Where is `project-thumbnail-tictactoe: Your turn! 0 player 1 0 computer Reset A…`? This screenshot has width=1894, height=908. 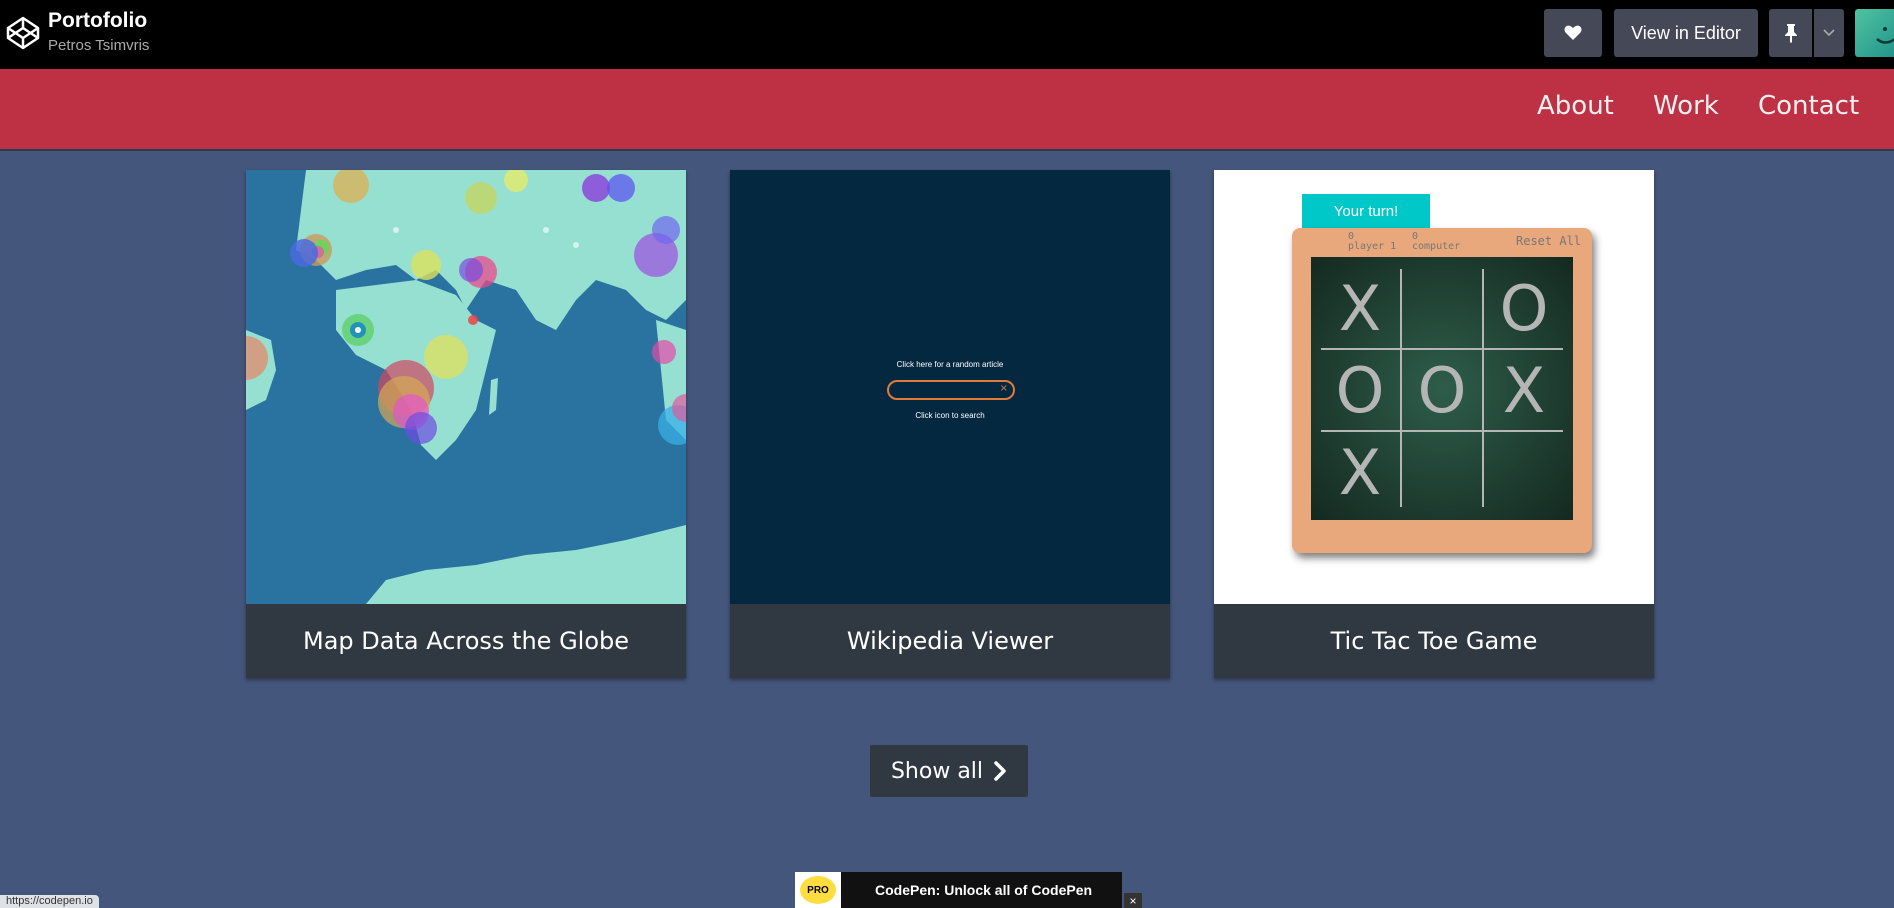
project-thumbnail-tictactoe: Your turn! 0 player 1 0 computer Reset A… is located at coordinates (1434, 387).